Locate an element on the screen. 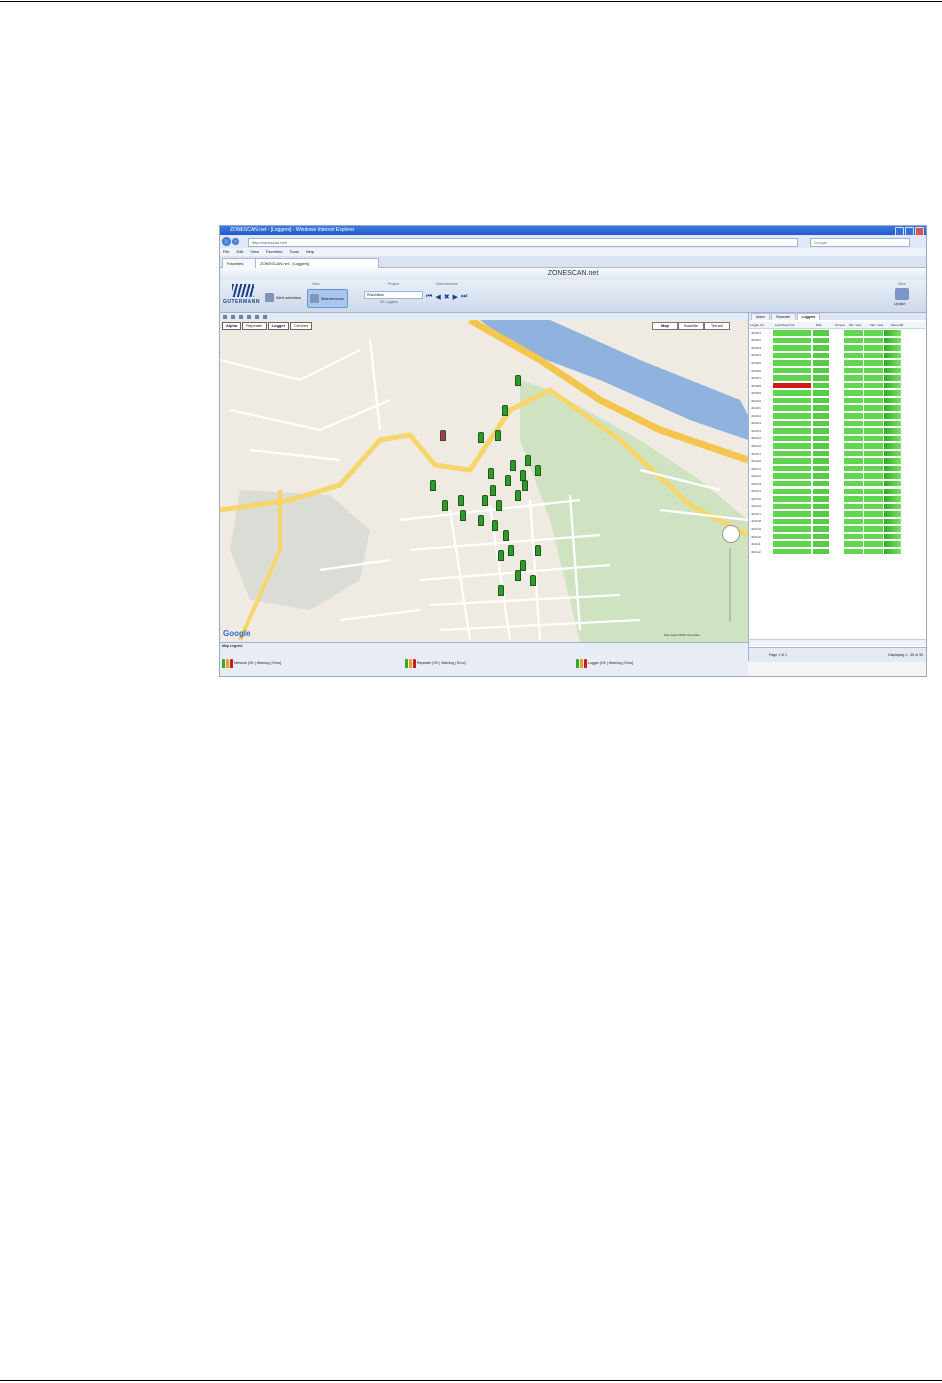  column-header: Max. Velo. is located at coordinates (879, 325).